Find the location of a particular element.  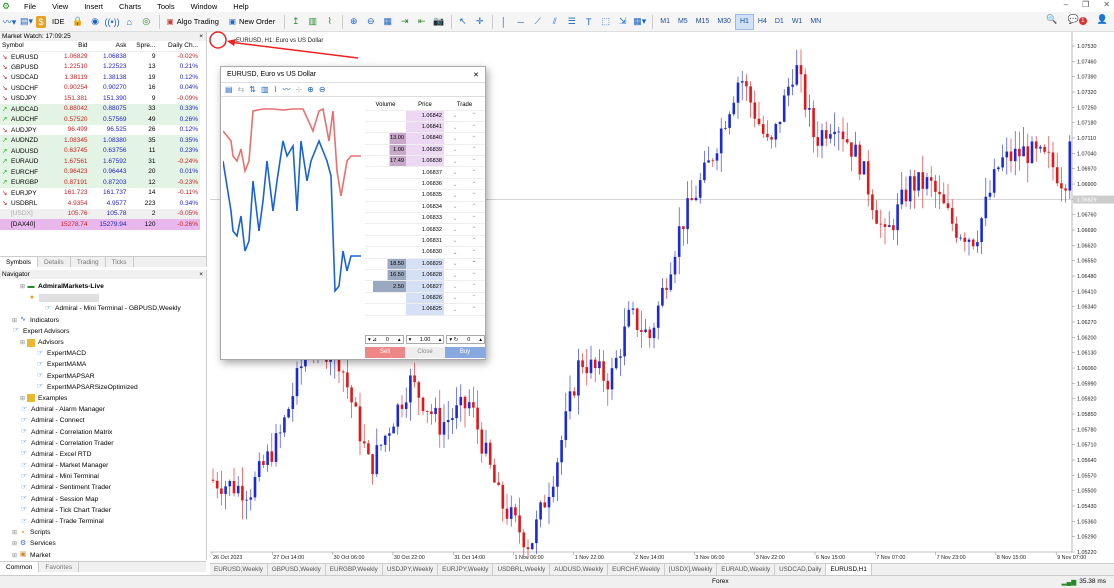

bar-chart-icon: ▥ is located at coordinates (312, 22).